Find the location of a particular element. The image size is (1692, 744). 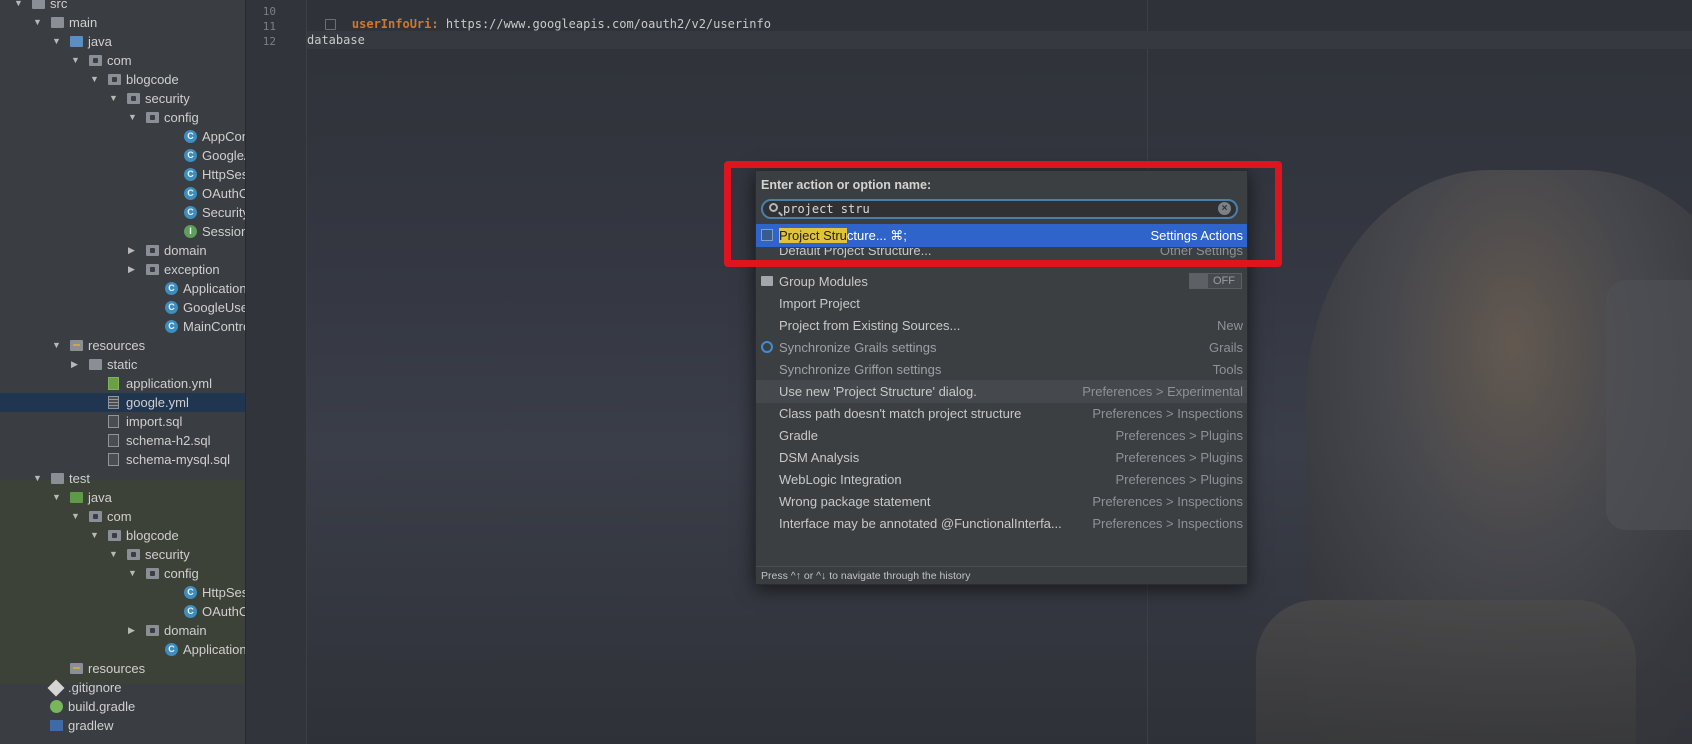

tree-item-label: src is located at coordinates (59, 5).